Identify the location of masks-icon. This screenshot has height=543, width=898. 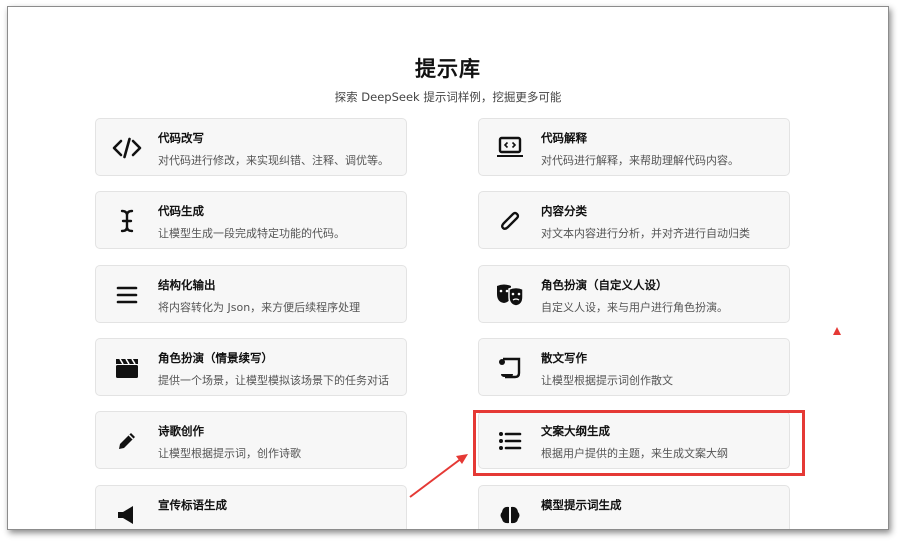
(510, 295).